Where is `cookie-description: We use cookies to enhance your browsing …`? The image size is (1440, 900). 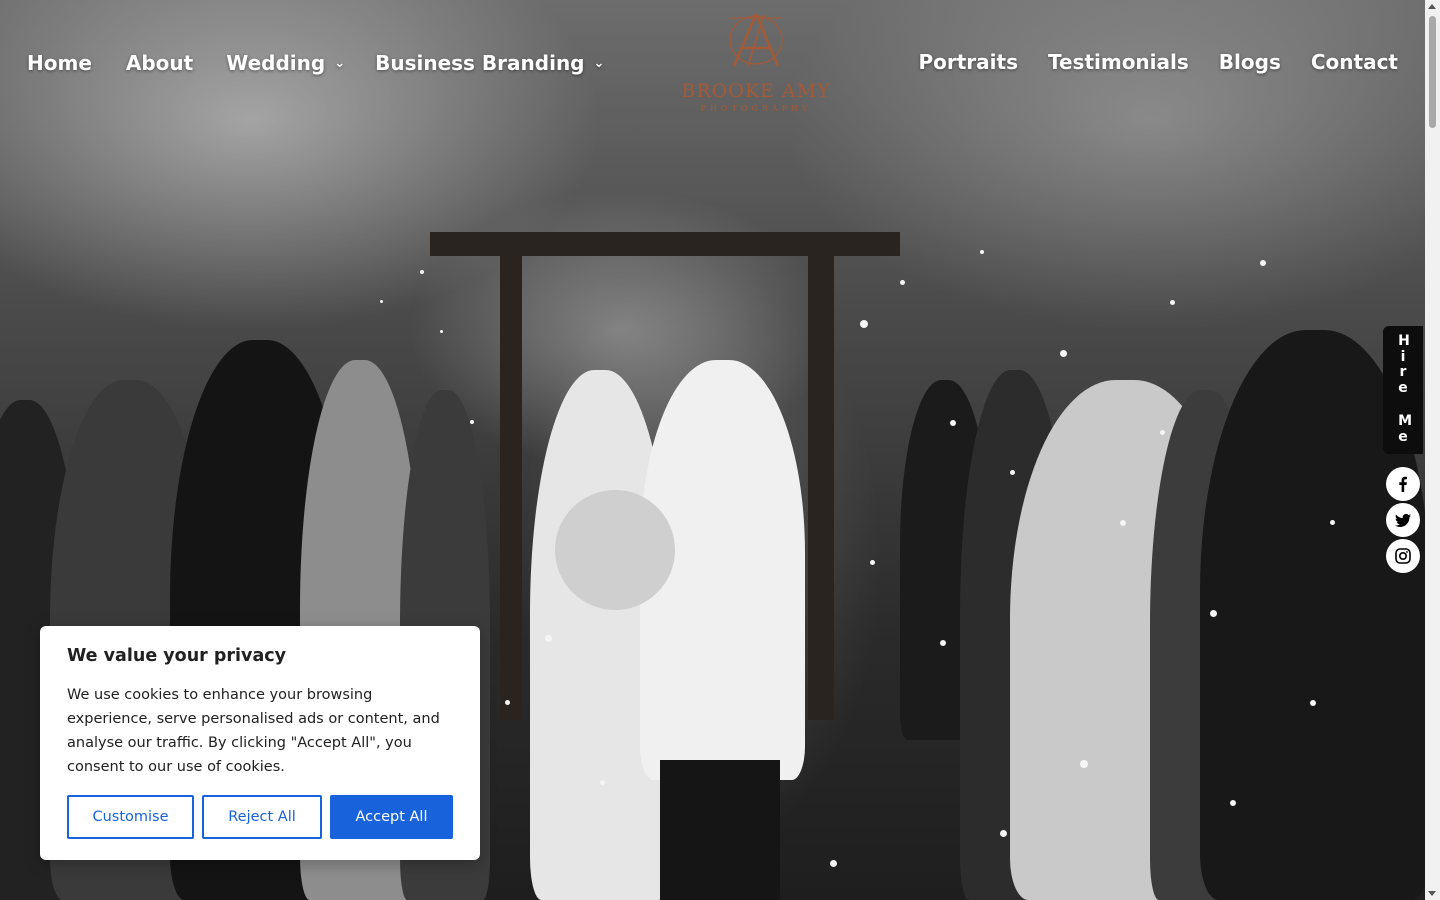
cookie-description: We use cookies to enhance your browsing … is located at coordinates (253, 731).